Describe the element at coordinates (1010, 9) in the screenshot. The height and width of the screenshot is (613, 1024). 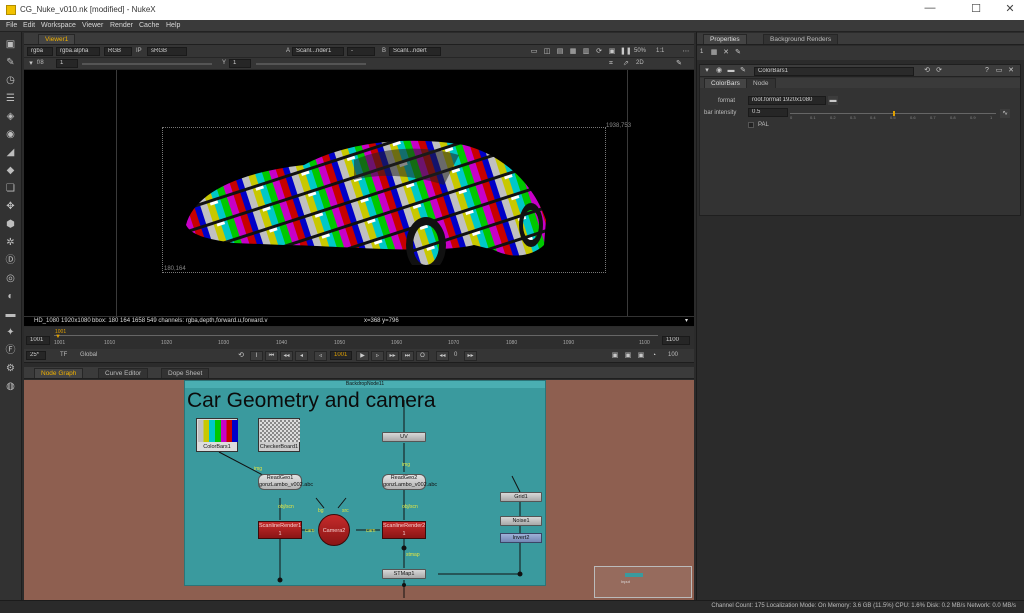
I see `close-button: ✕` at that location.